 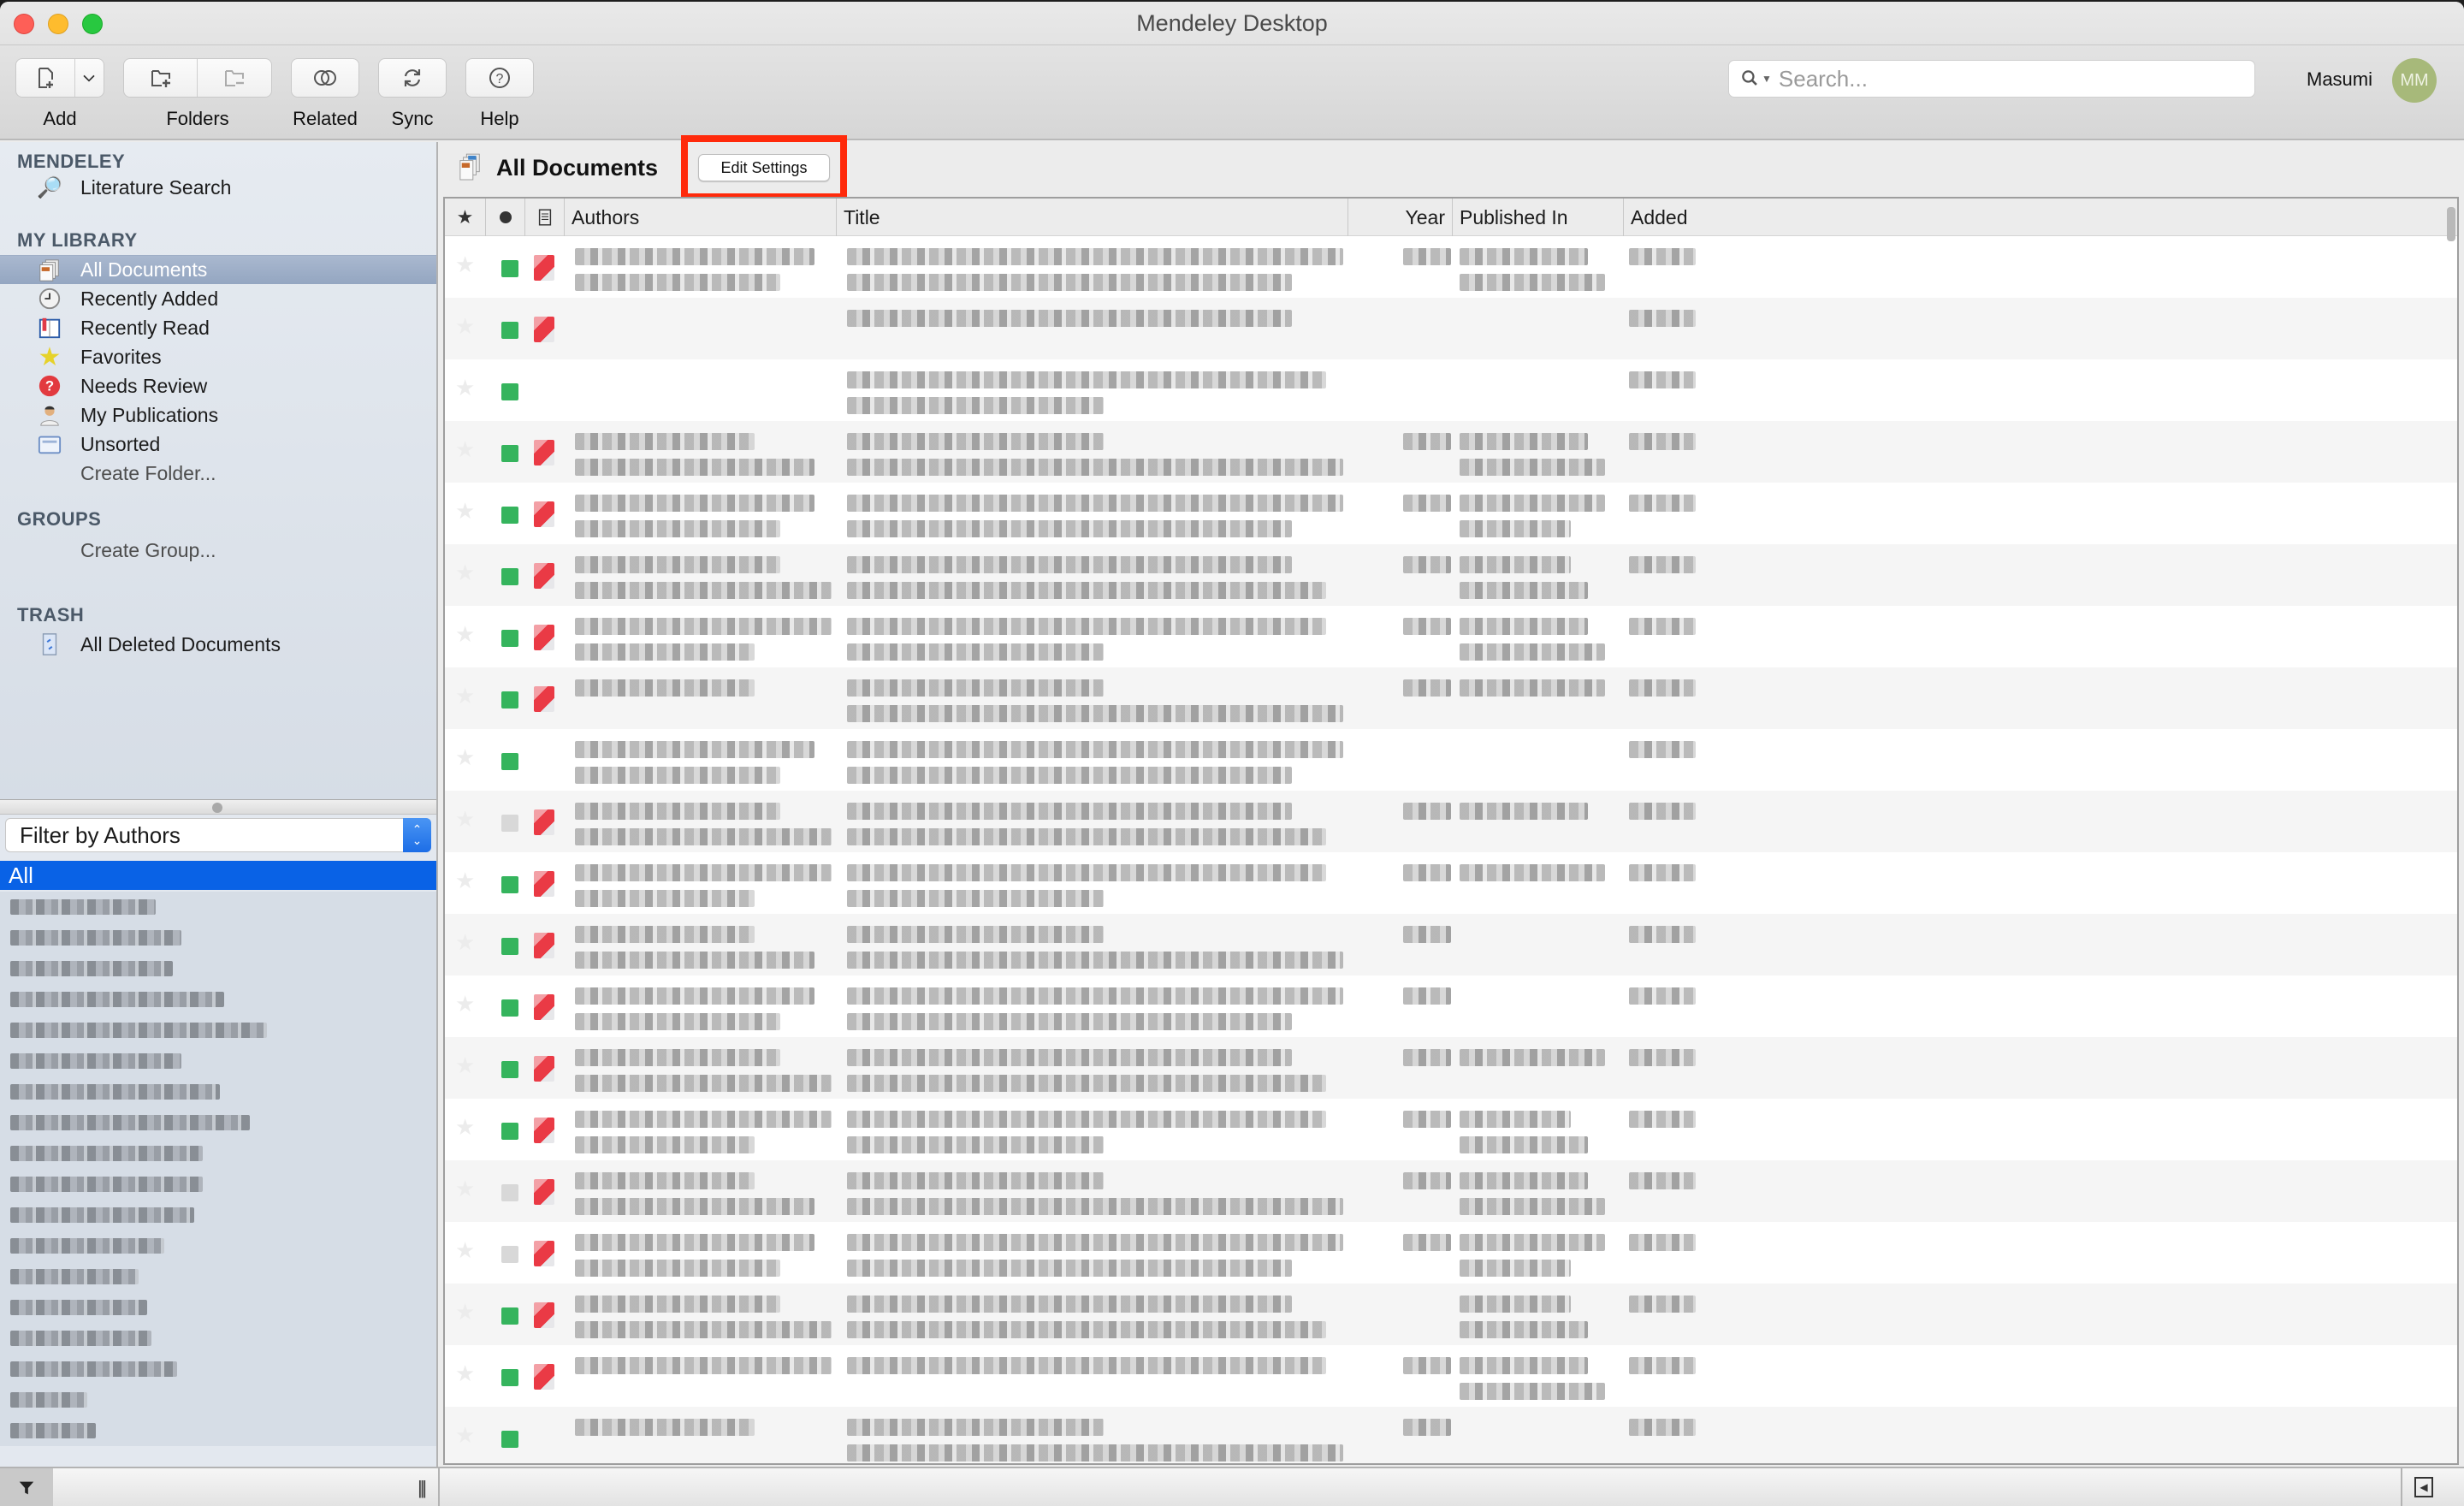 I want to click on search-input, so click(x=2009, y=79).